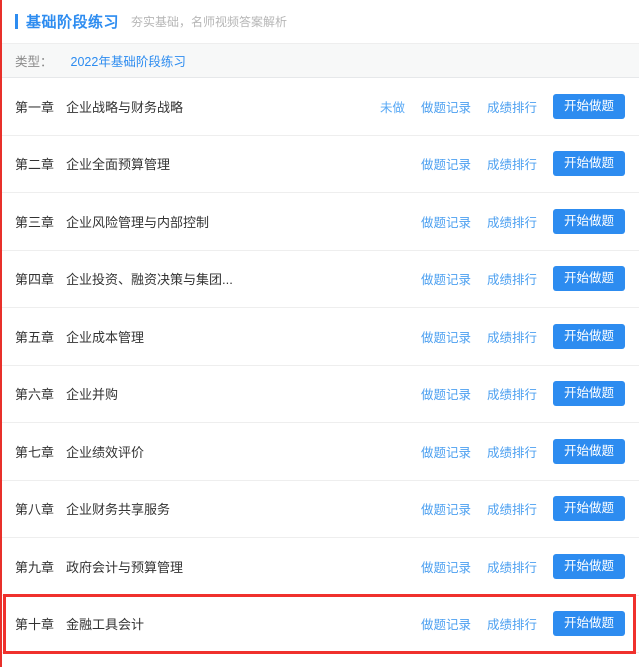 Image resolution: width=639 pixels, height=667 pixels. Describe the element at coordinates (35, 337) in the screenshot. I see `chapter-number: 第五章` at that location.